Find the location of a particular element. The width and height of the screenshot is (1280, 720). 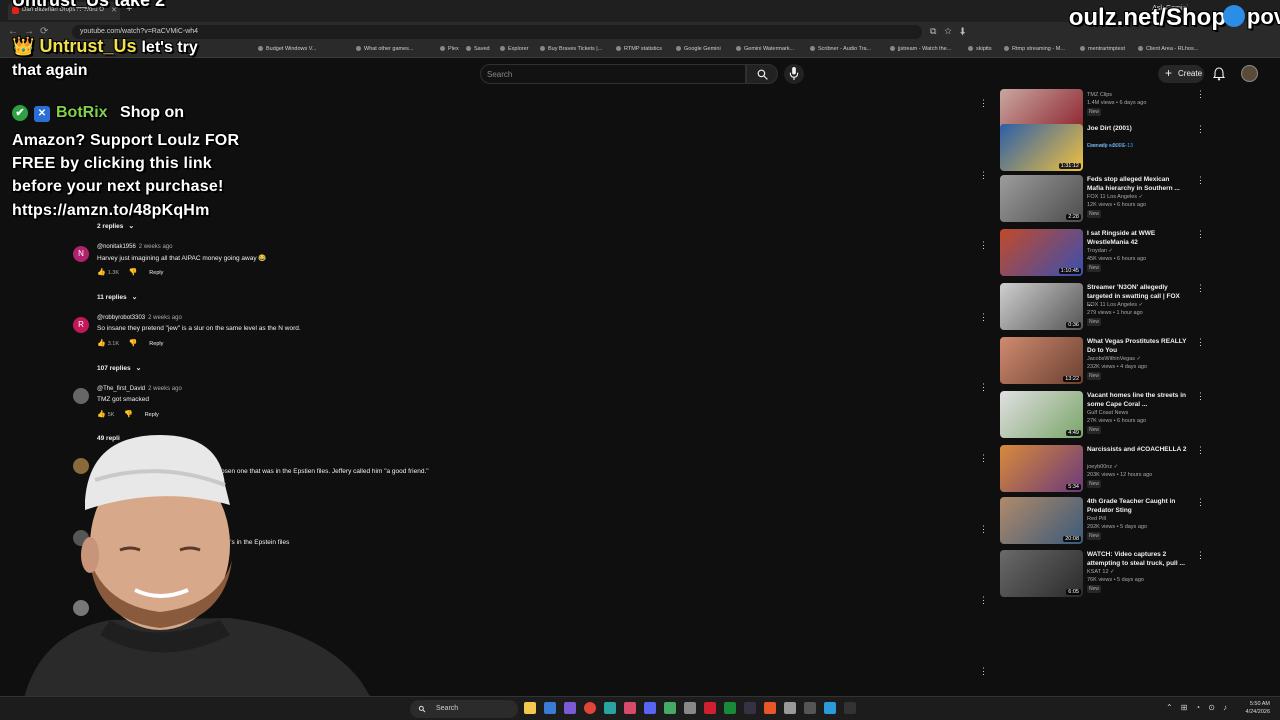

like-icon: 👍 is located at coordinates (101, 343).